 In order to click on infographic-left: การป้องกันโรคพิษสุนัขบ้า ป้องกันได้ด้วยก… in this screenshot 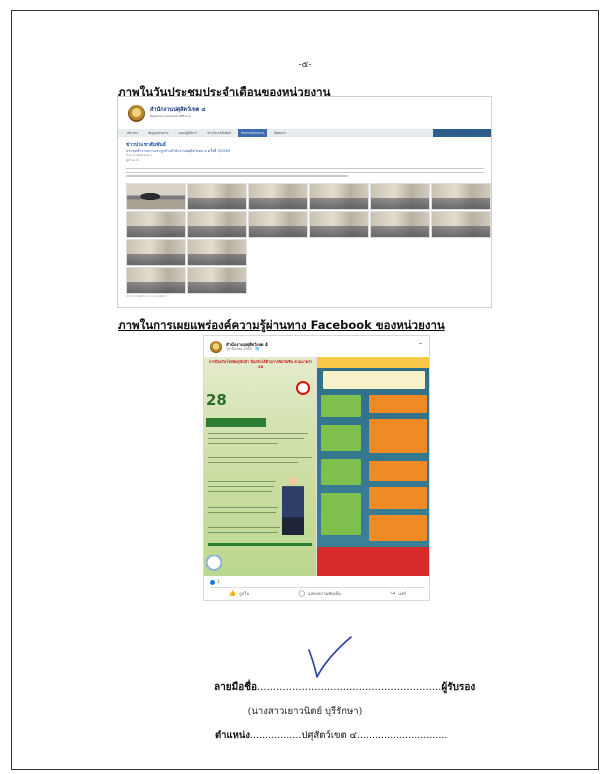, I will do `click(260, 466)`.